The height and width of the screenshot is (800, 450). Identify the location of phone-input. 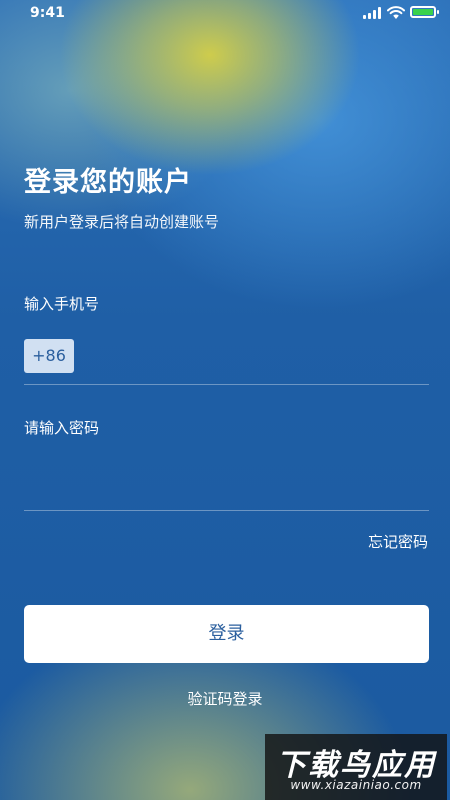
(254, 356).